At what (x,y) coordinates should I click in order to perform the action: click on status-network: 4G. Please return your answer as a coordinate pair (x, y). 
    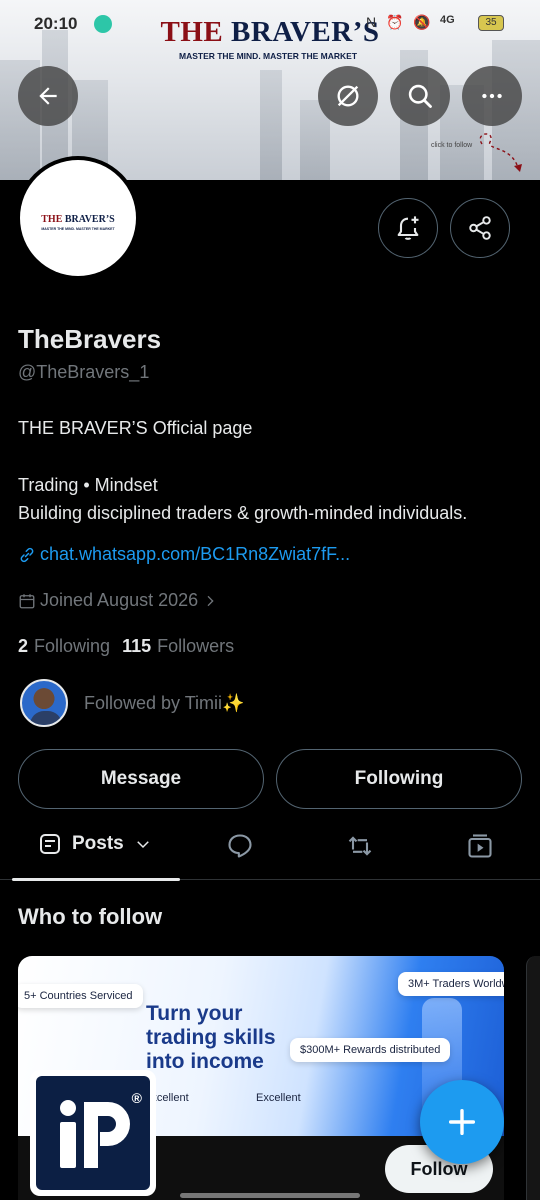
    Looking at the image, I should click on (447, 20).